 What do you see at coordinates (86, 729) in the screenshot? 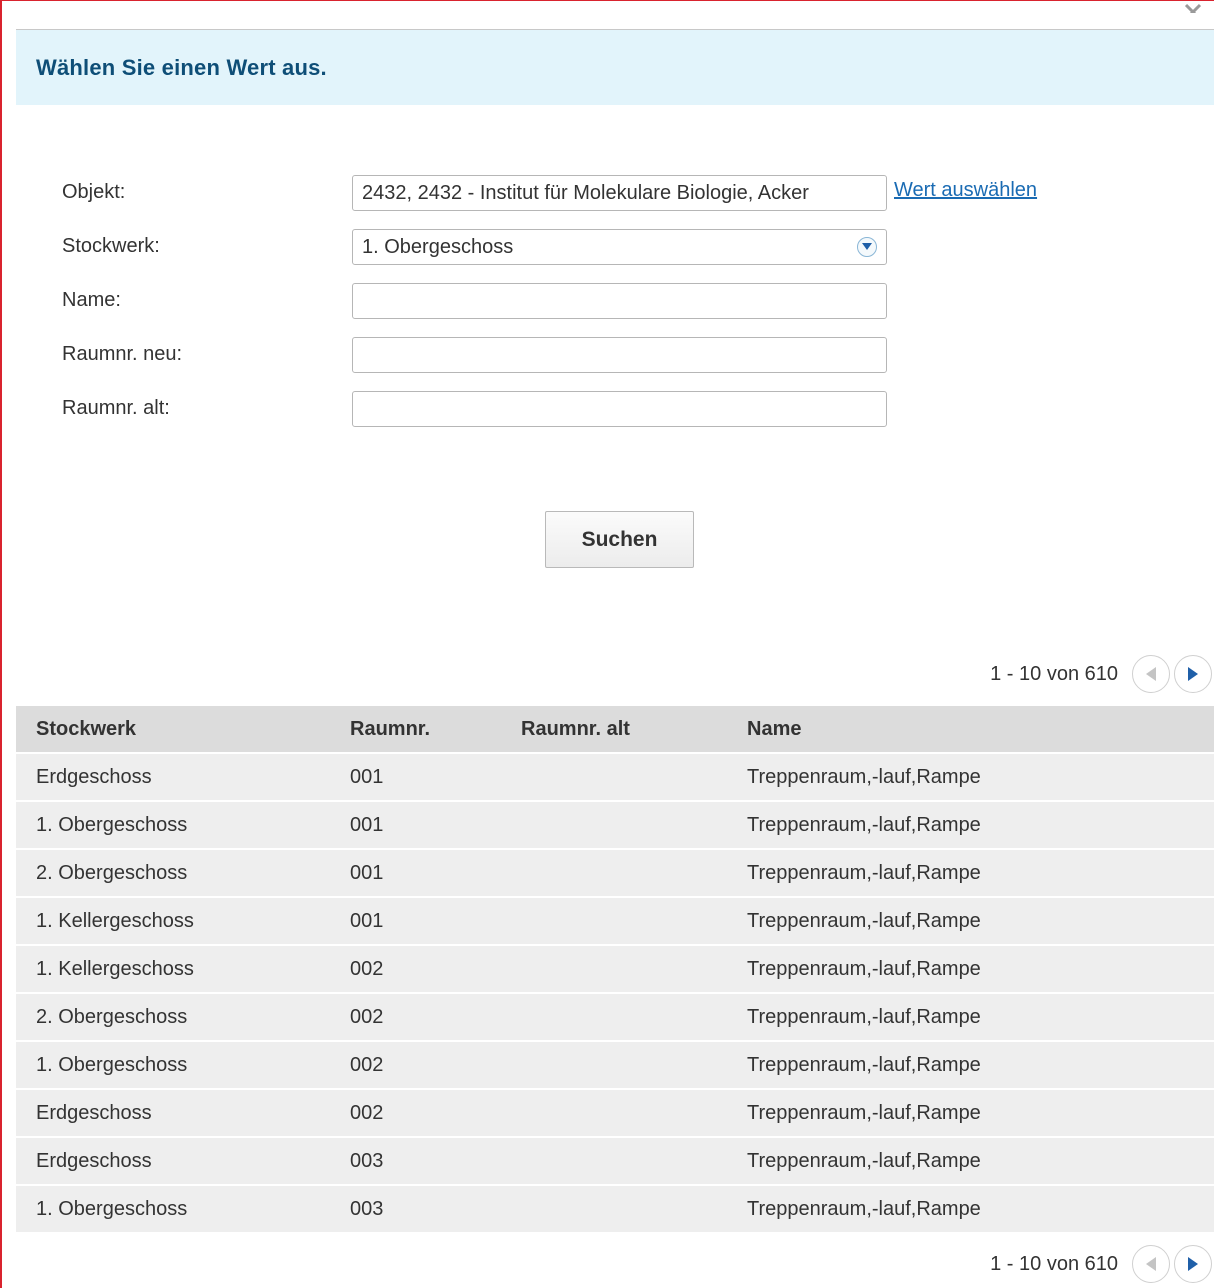
I see `column-header-stockwerk: Stockwerk` at bounding box center [86, 729].